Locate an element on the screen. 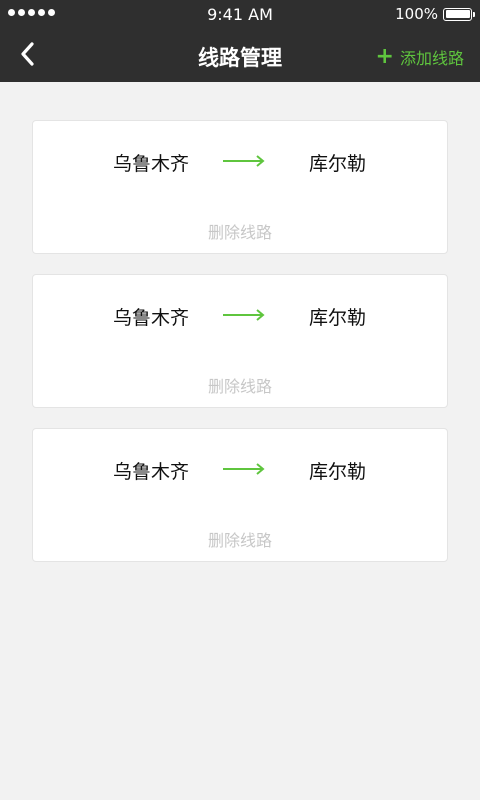 The image size is (480, 800). battery-percent: 100% is located at coordinates (416, 14).